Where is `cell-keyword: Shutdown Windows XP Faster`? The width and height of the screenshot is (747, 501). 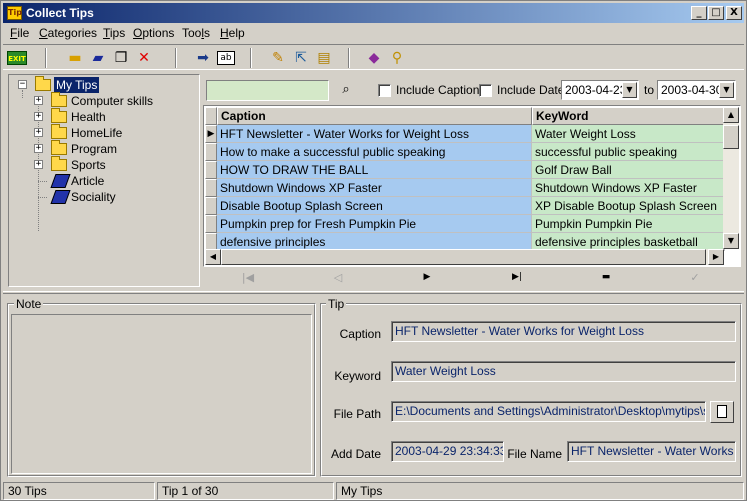 cell-keyword: Shutdown Windows XP Faster is located at coordinates (628, 188).